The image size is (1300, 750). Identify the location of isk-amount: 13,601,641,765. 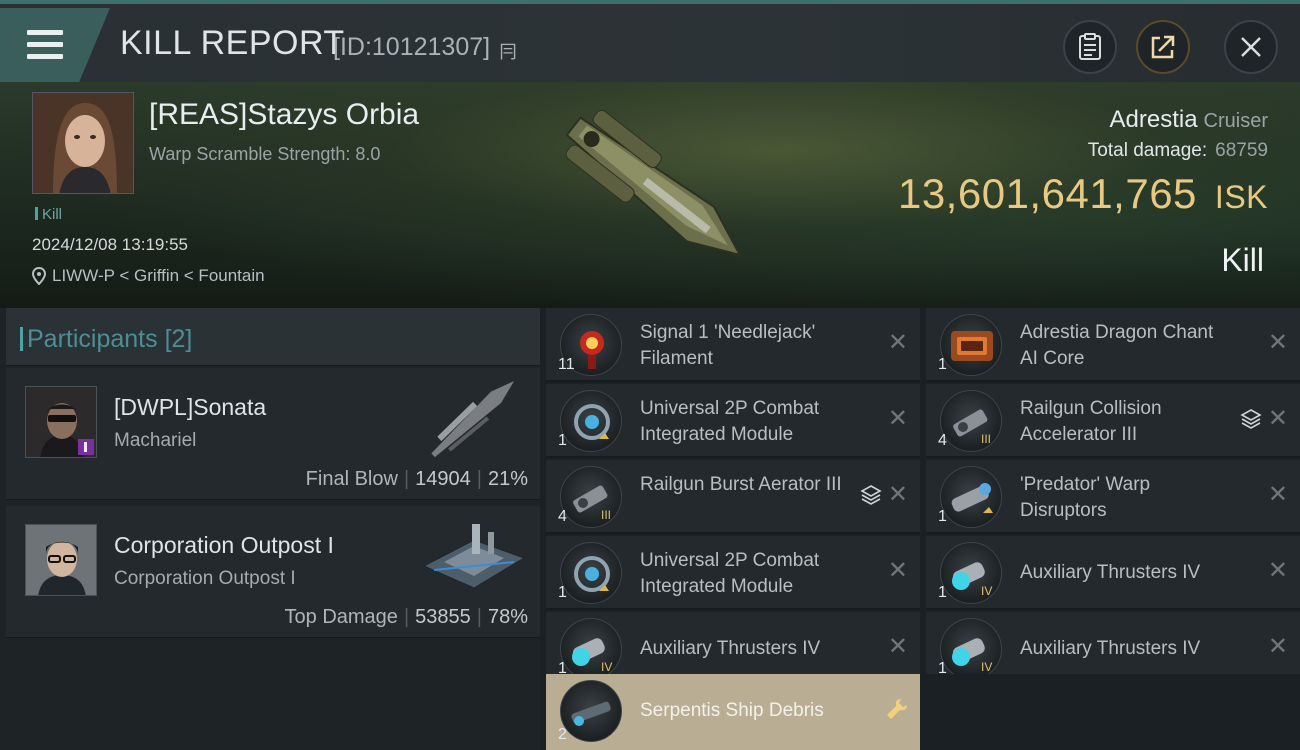
(1047, 193).